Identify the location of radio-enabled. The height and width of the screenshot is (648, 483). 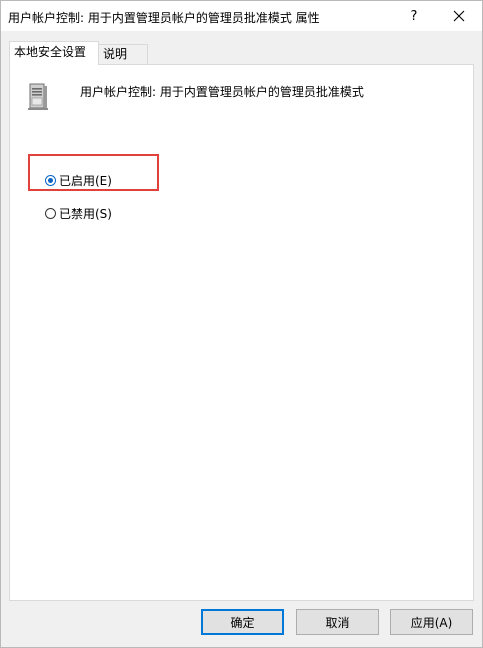
(50, 180).